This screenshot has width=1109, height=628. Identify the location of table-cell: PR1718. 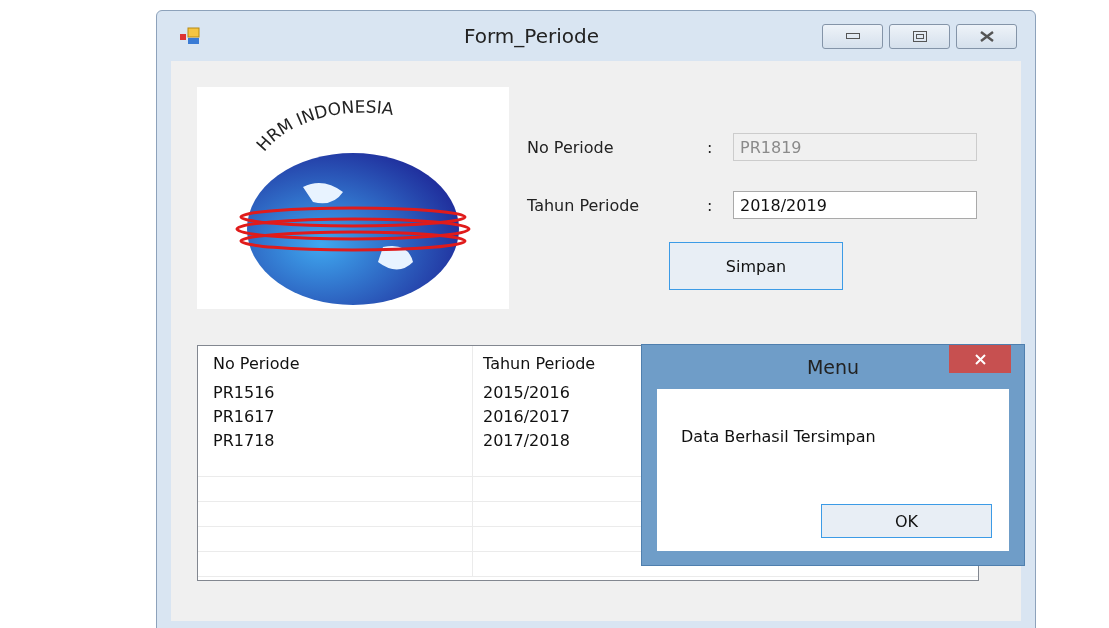
(335, 440).